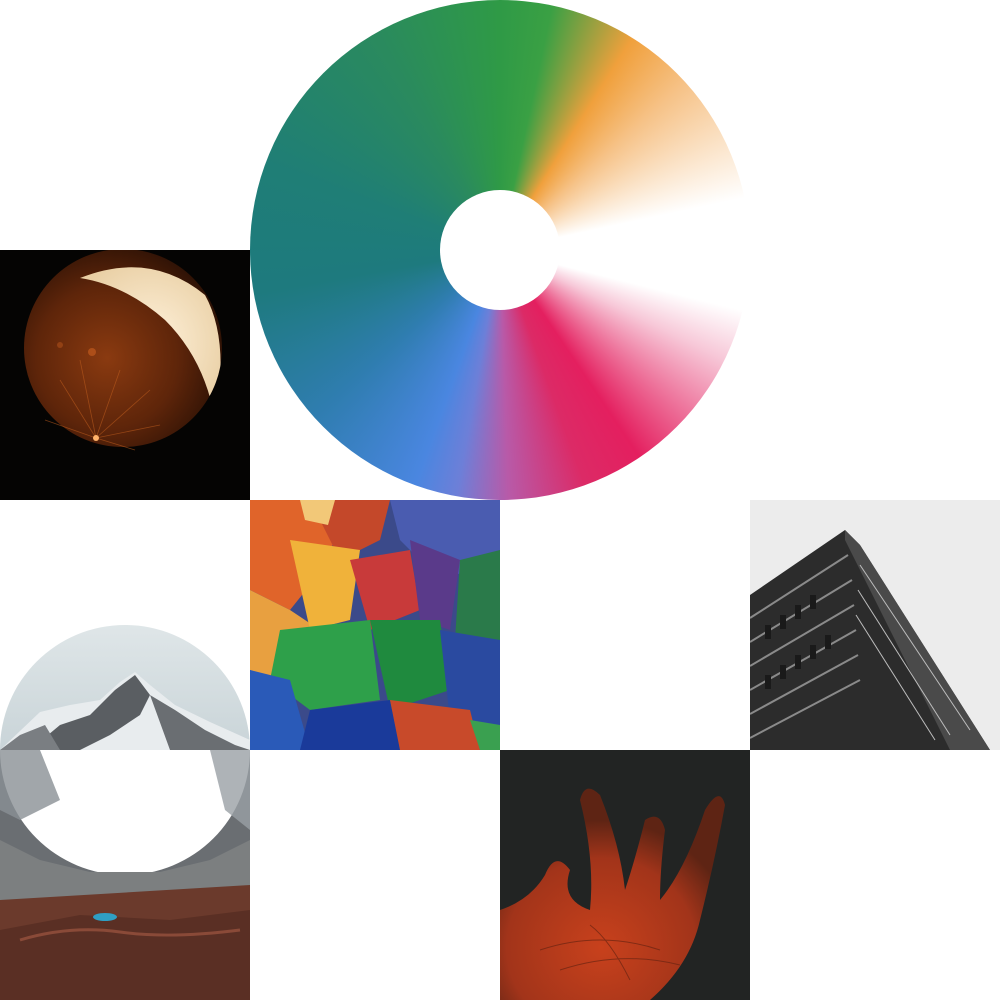 The height and width of the screenshot is (1000, 1000). I want to click on color-wheel-hole, so click(500, 250).